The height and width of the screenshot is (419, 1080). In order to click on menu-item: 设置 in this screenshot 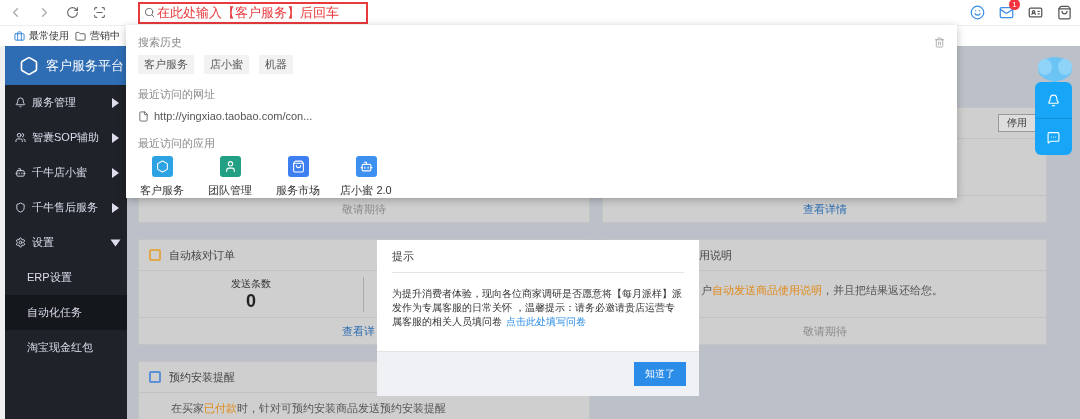, I will do `click(66, 242)`.